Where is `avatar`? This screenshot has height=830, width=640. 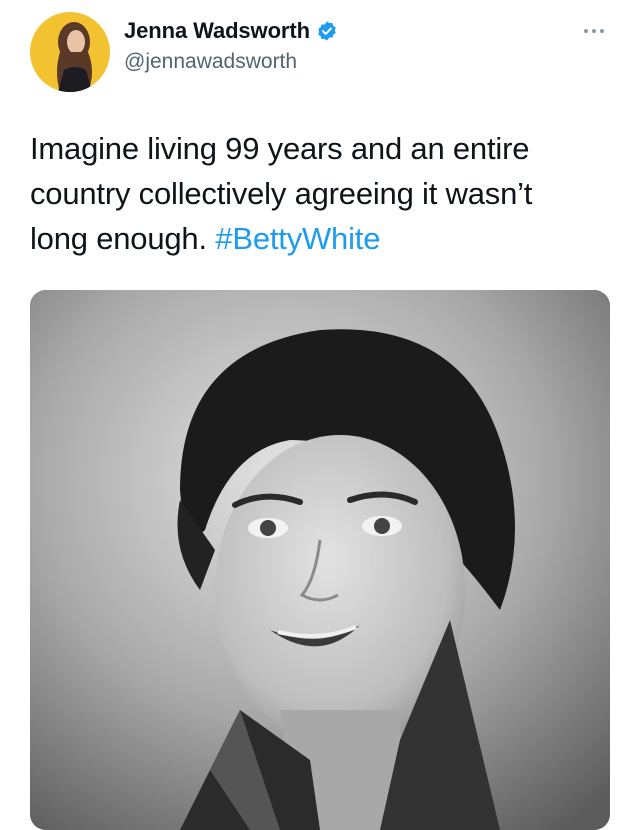 avatar is located at coordinates (70, 52).